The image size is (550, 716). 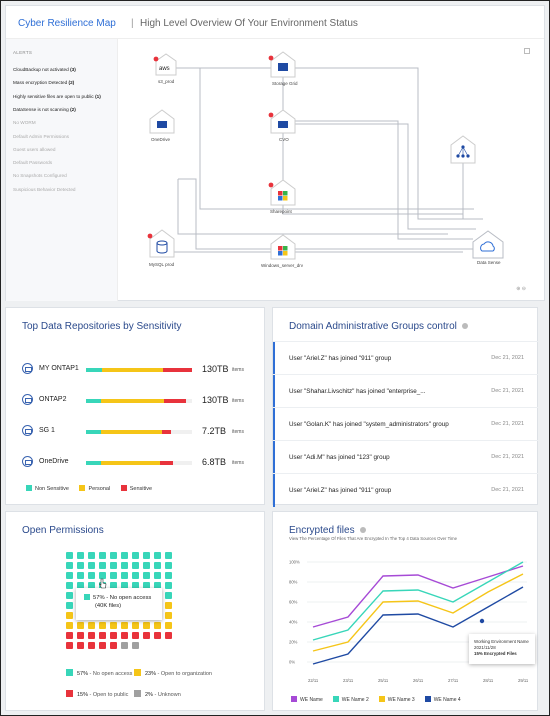 What do you see at coordinates (282, 265) in the screenshot?
I see `svg-text: Windows_server_drv` at bounding box center [282, 265].